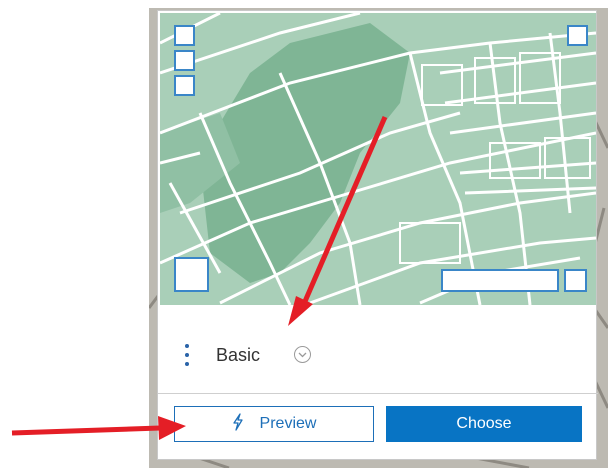 This screenshot has width=608, height=468. Describe the element at coordinates (288, 423) in the screenshot. I see `preview-button-label: Preview` at that location.